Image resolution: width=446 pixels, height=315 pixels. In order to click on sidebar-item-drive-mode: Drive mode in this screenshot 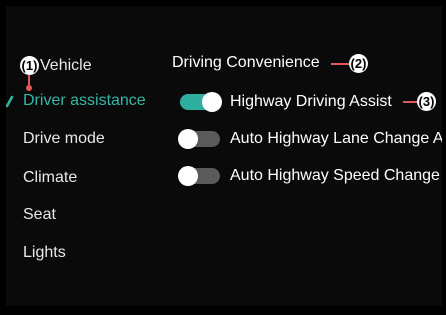, I will do `click(64, 139)`.